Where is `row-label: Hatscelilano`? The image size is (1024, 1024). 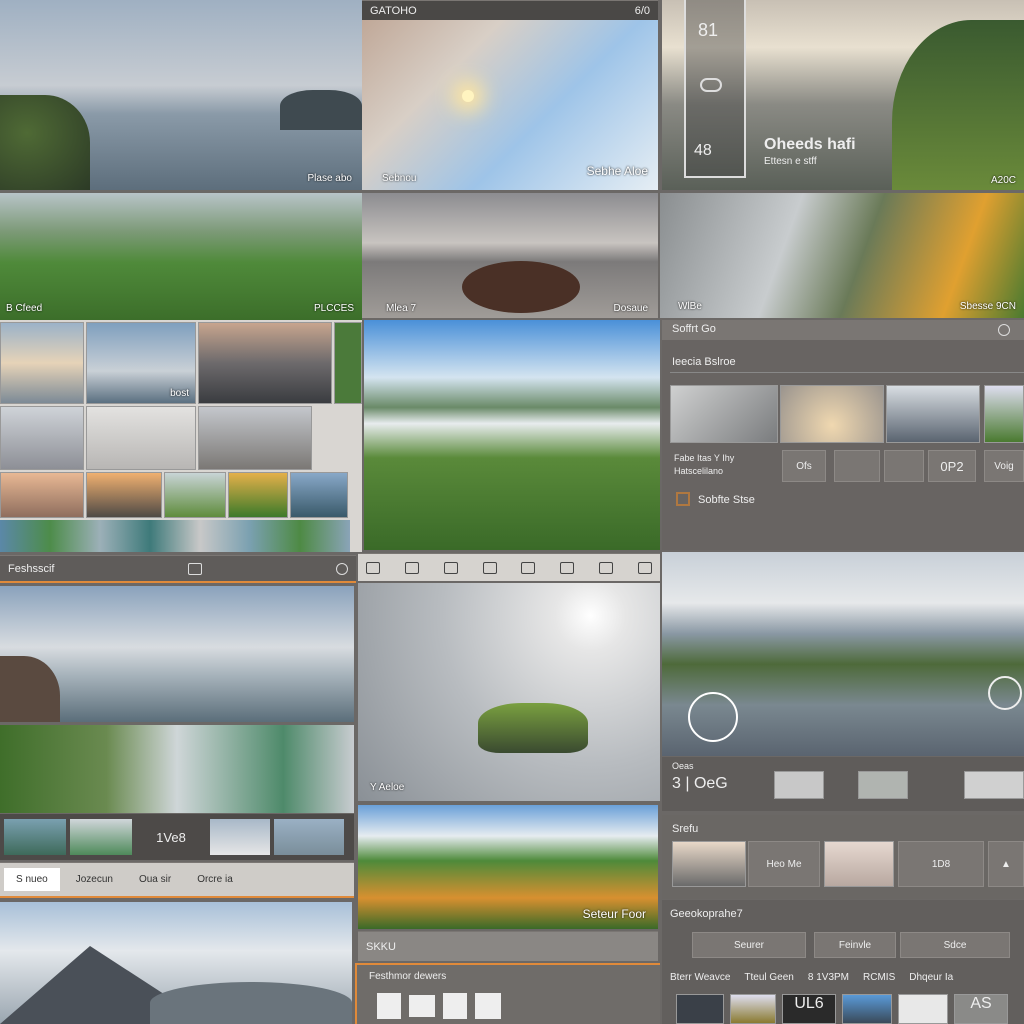
row-label: Hatscelilano is located at coordinates (699, 471).